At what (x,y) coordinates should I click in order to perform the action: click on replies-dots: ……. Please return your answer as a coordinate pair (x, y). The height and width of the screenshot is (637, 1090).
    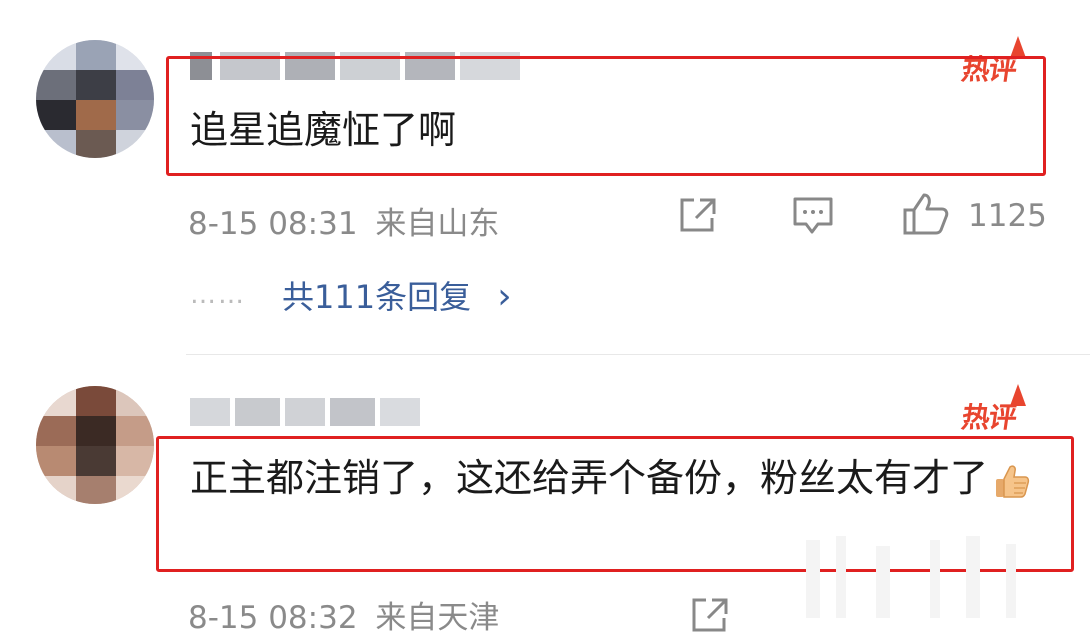
    Looking at the image, I should click on (218, 295).